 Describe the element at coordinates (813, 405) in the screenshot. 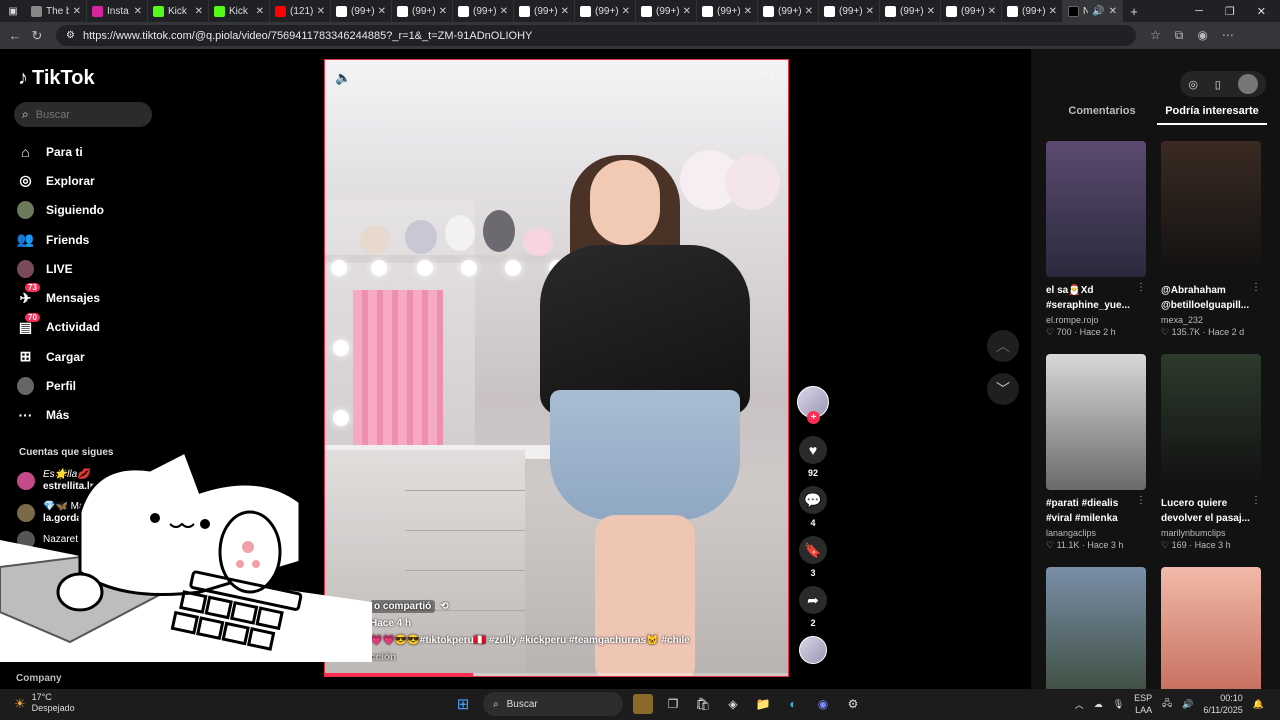

I see `author-avatar-button: +` at that location.